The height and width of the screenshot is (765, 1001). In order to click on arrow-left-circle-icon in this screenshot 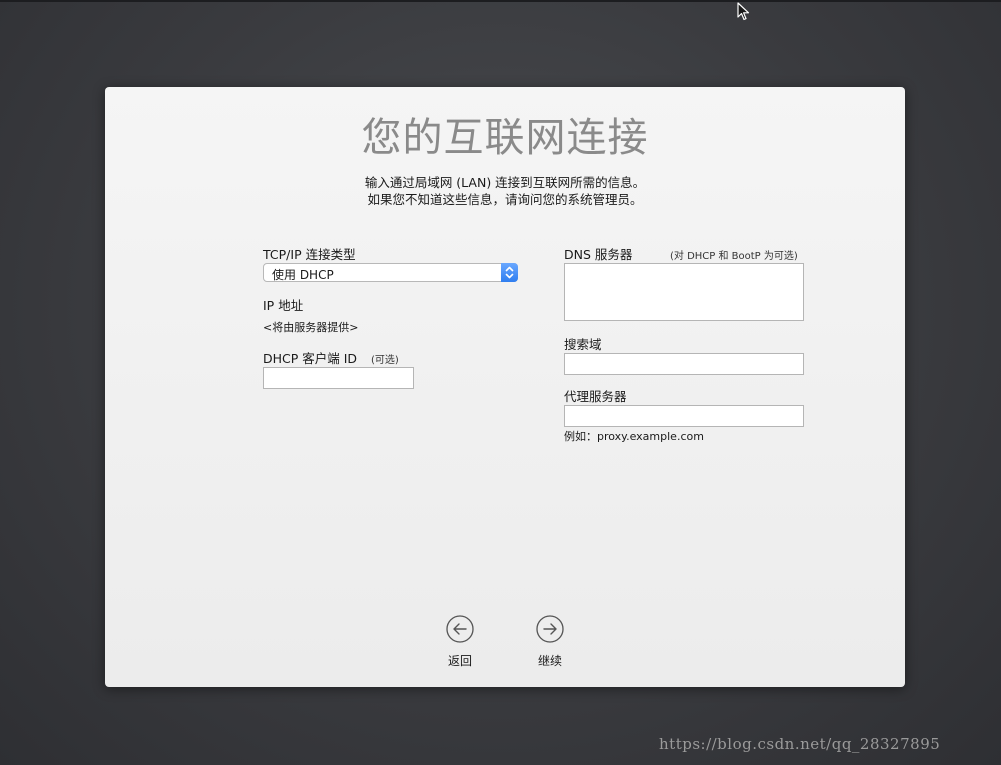, I will do `click(460, 629)`.